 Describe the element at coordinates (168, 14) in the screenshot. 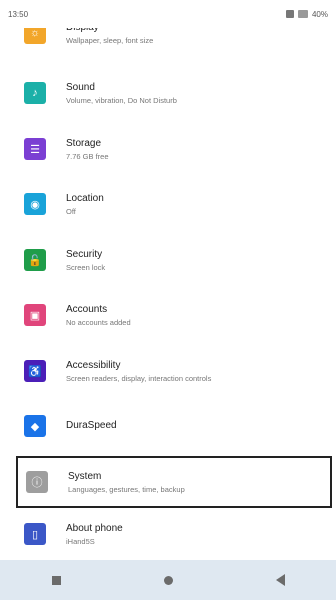

I see `status-bar: 13:50 40%` at that location.